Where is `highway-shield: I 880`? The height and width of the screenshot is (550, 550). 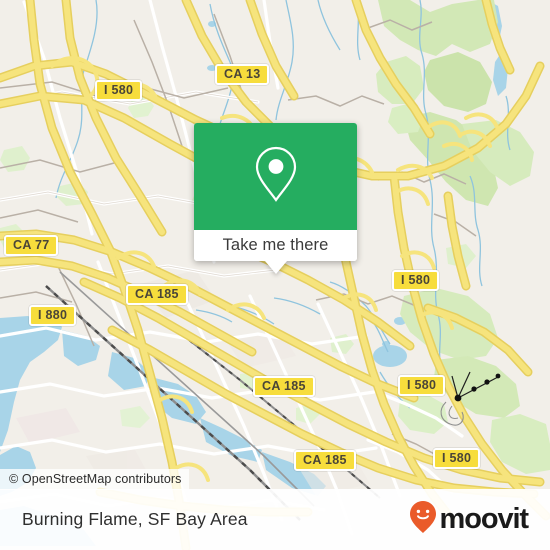 highway-shield: I 880 is located at coordinates (53, 315).